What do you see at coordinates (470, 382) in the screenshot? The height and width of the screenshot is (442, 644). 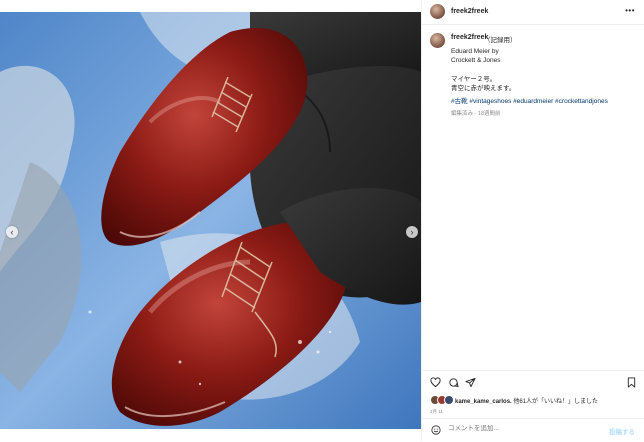 I see `share-icon` at bounding box center [470, 382].